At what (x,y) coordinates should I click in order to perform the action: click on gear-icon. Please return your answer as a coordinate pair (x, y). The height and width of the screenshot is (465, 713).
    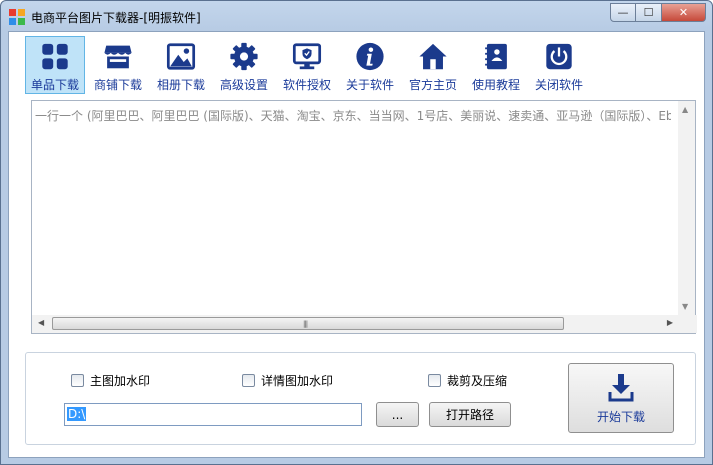
    Looking at the image, I should click on (244, 56).